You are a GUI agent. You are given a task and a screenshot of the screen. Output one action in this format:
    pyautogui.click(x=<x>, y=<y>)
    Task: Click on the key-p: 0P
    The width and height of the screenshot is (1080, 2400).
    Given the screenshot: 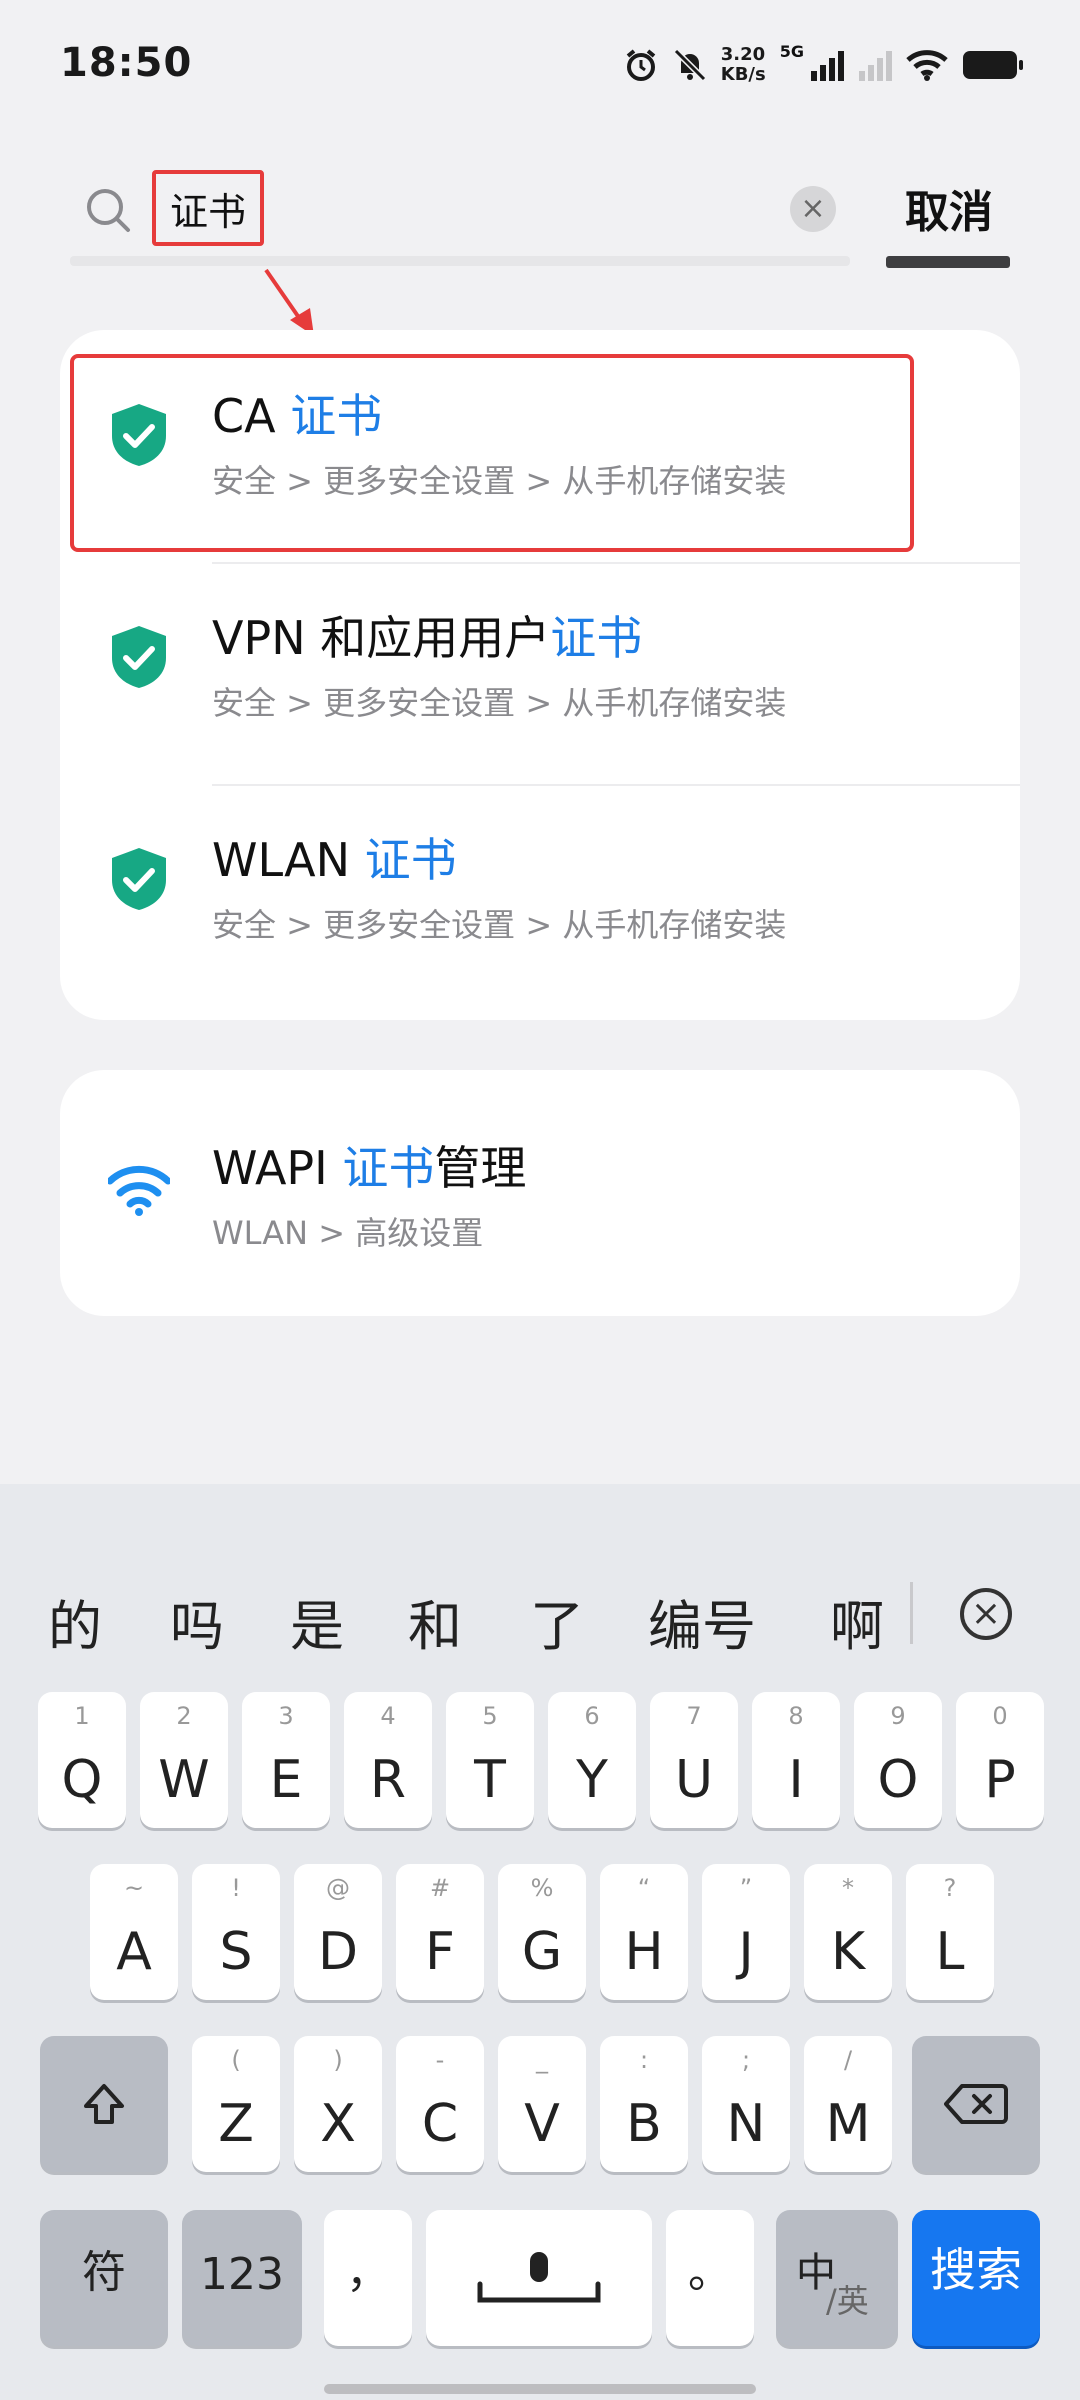 What is the action you would take?
    pyautogui.click(x=1000, y=1760)
    